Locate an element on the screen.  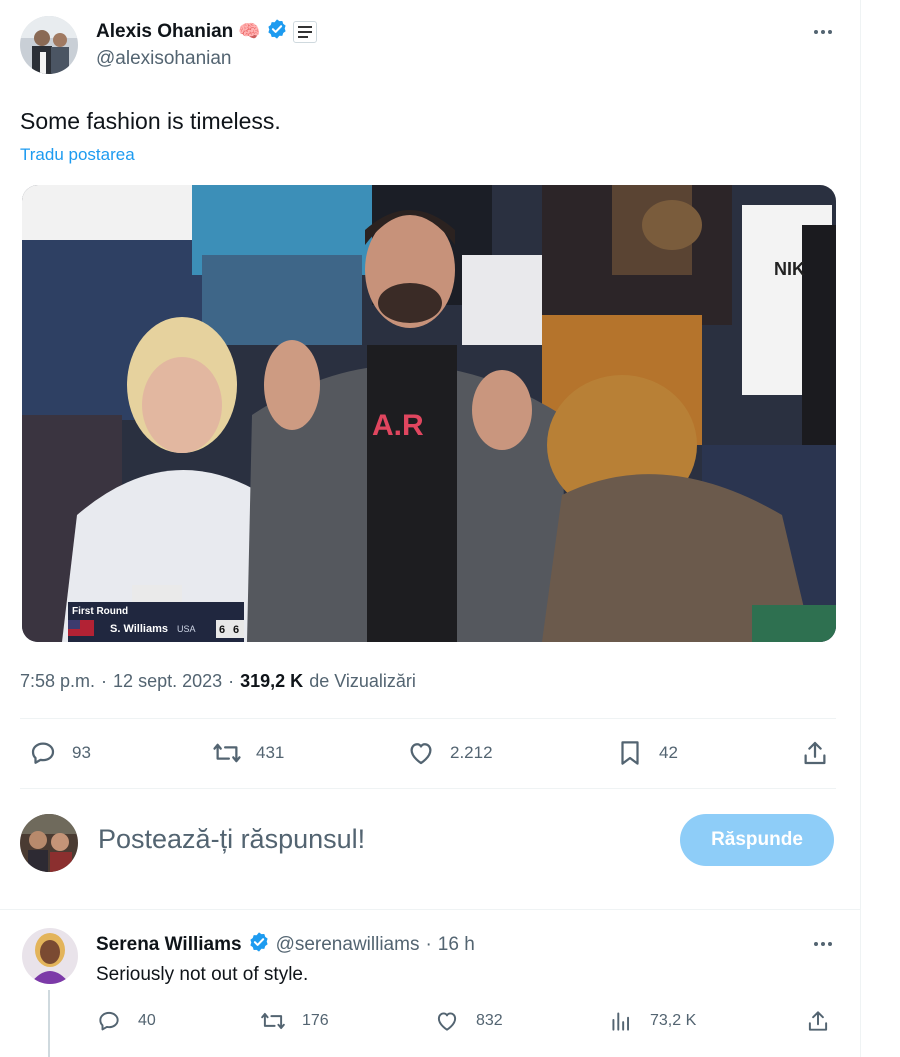
thread-line is located at coordinates (49, 1023).